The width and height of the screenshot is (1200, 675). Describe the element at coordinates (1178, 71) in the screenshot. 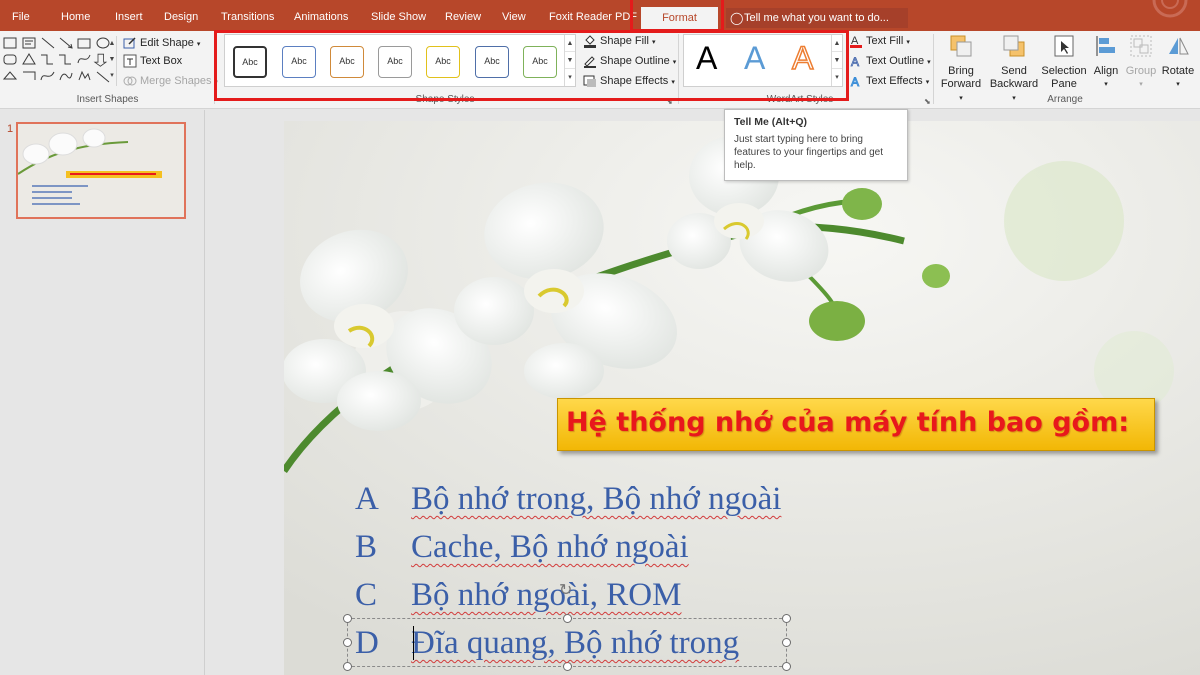

I see `rotate-label: Rotate` at that location.